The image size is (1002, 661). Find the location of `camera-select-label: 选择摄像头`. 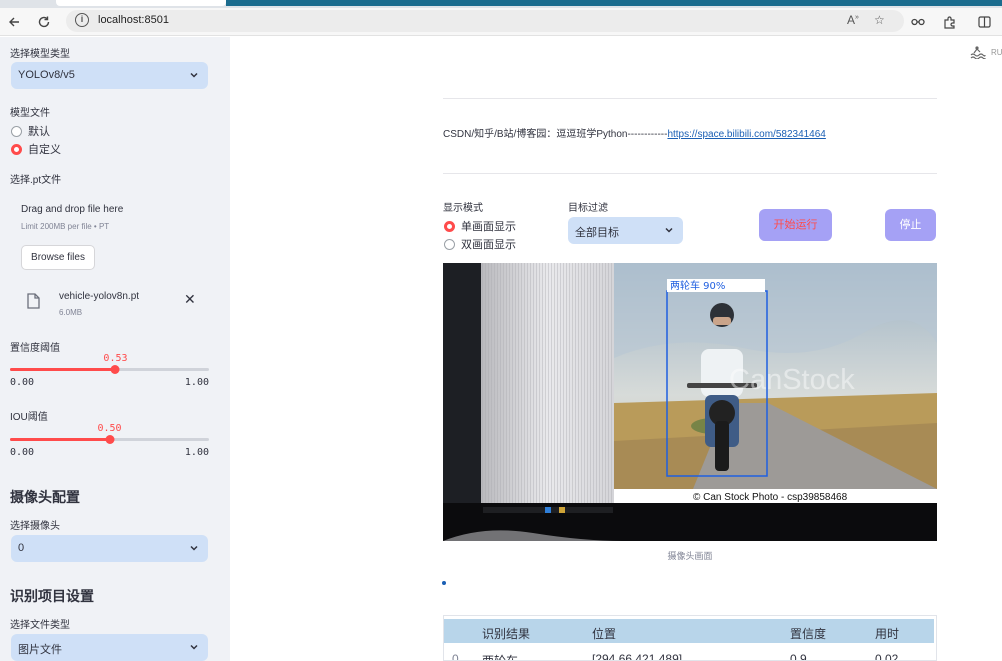

camera-select-label: 选择摄像头 is located at coordinates (35, 526).